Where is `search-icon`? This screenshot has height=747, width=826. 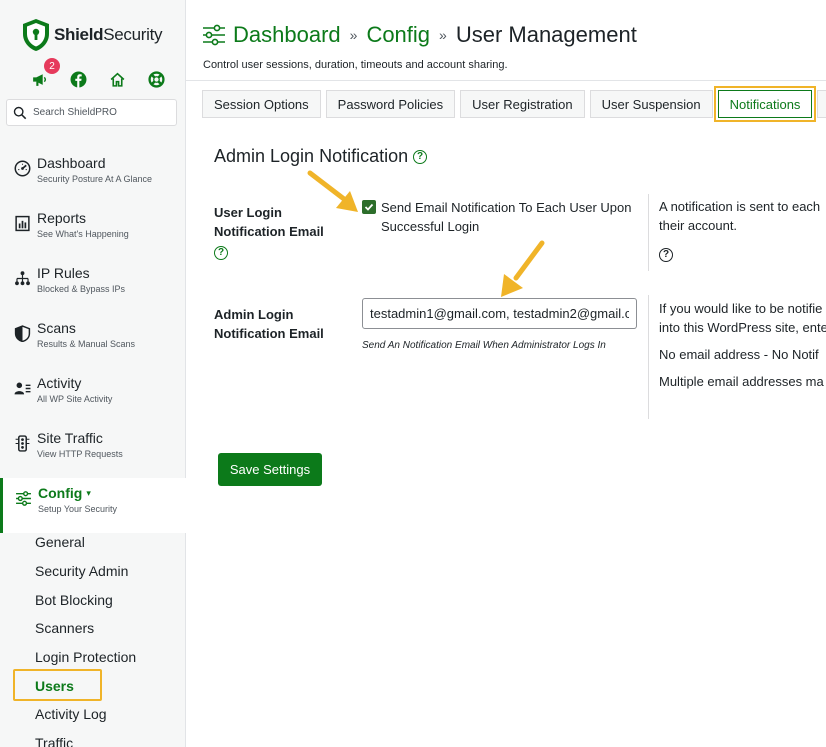
search-icon is located at coordinates (20, 112).